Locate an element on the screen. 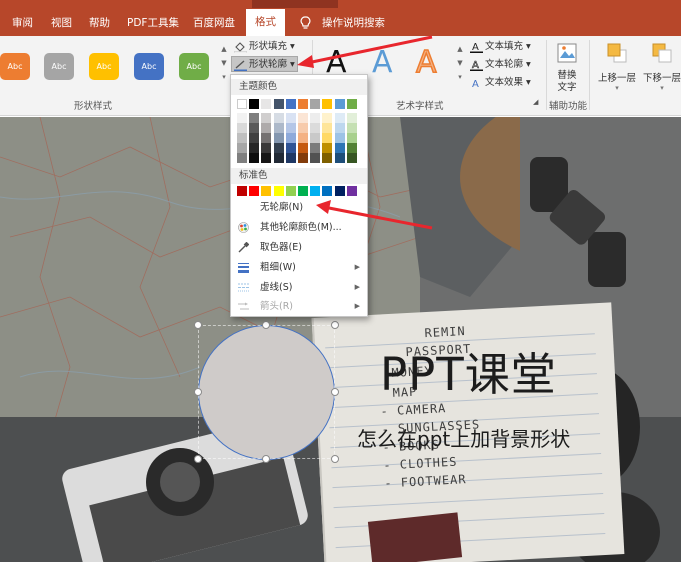 This screenshot has height=562, width=681. resize-handle-w is located at coordinates (198, 392).